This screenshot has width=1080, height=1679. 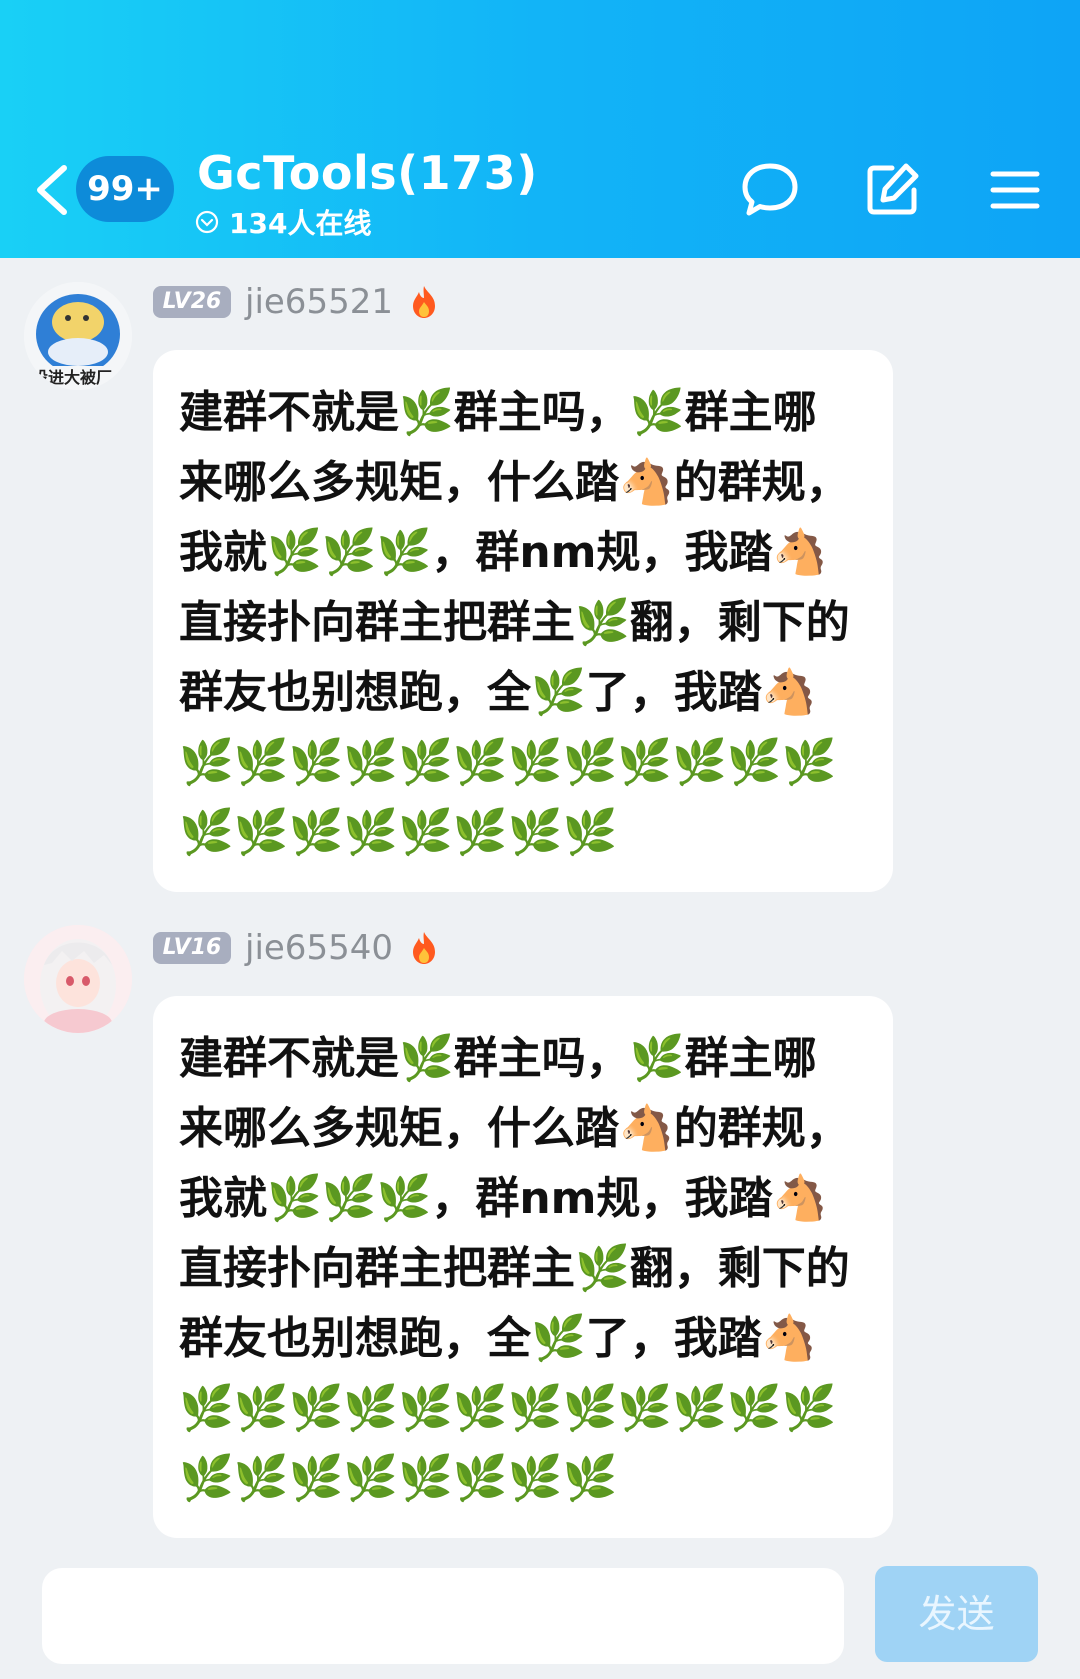 I want to click on avatar, so click(x=78, y=979).